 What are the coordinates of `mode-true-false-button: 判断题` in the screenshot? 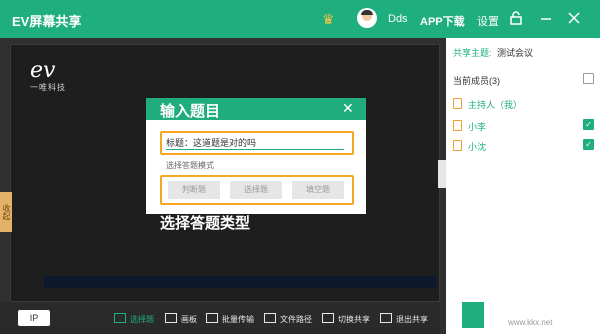 It's located at (194, 190).